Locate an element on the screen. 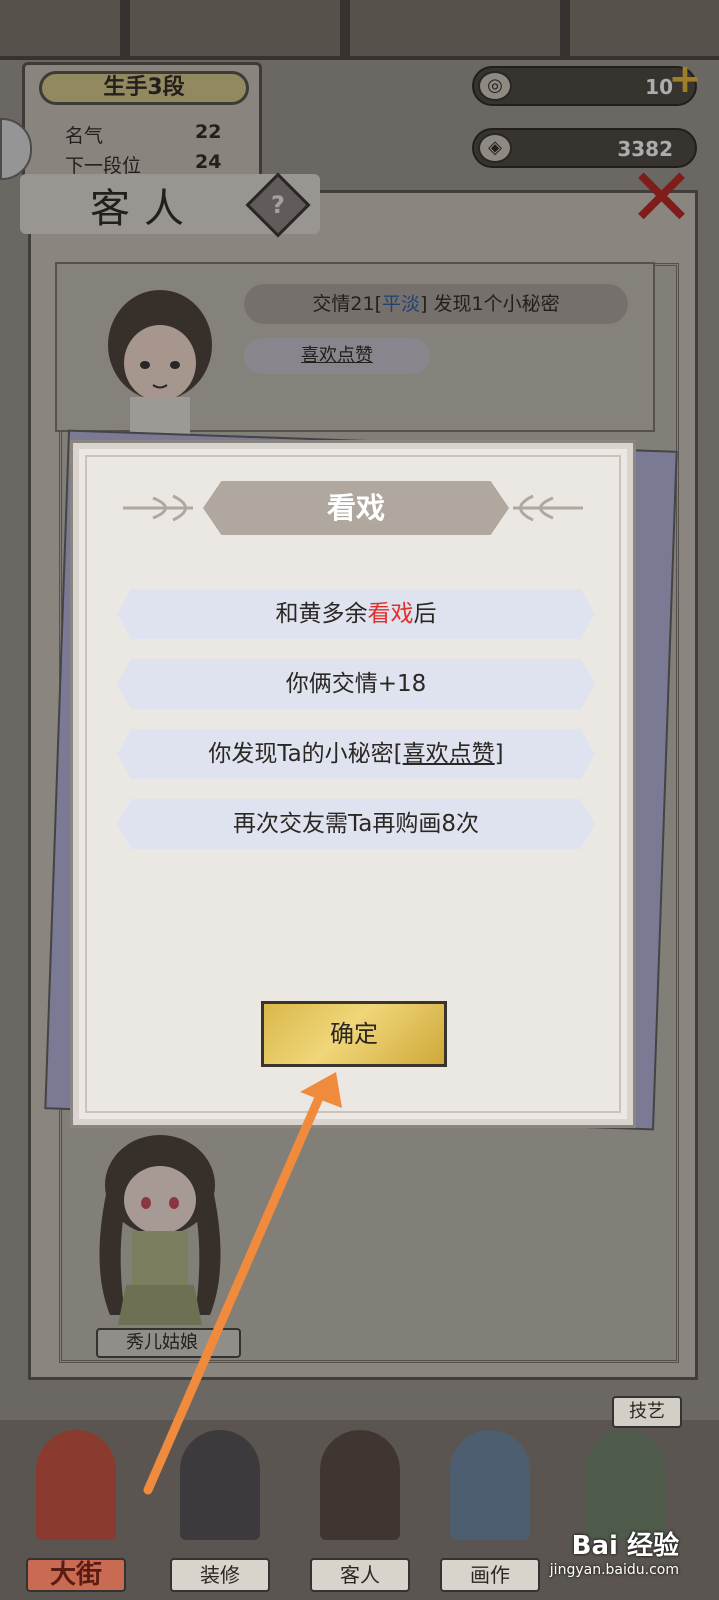 The width and height of the screenshot is (719, 1600). message-line-3: 你发现Ta的小秘密[喜欢点赞] is located at coordinates (356, 754).